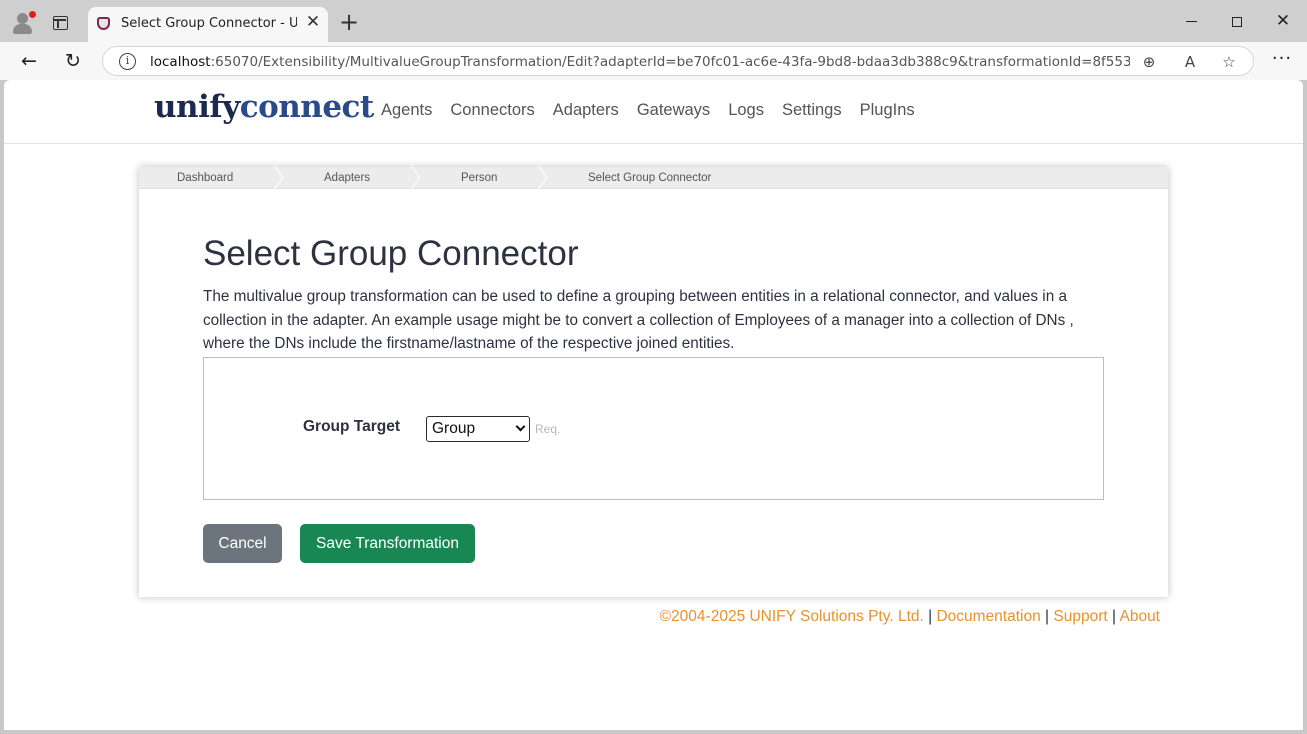 This screenshot has height=734, width=1307. Describe the element at coordinates (1283, 21) in the screenshot. I see `window-close-icon: ✕` at that location.